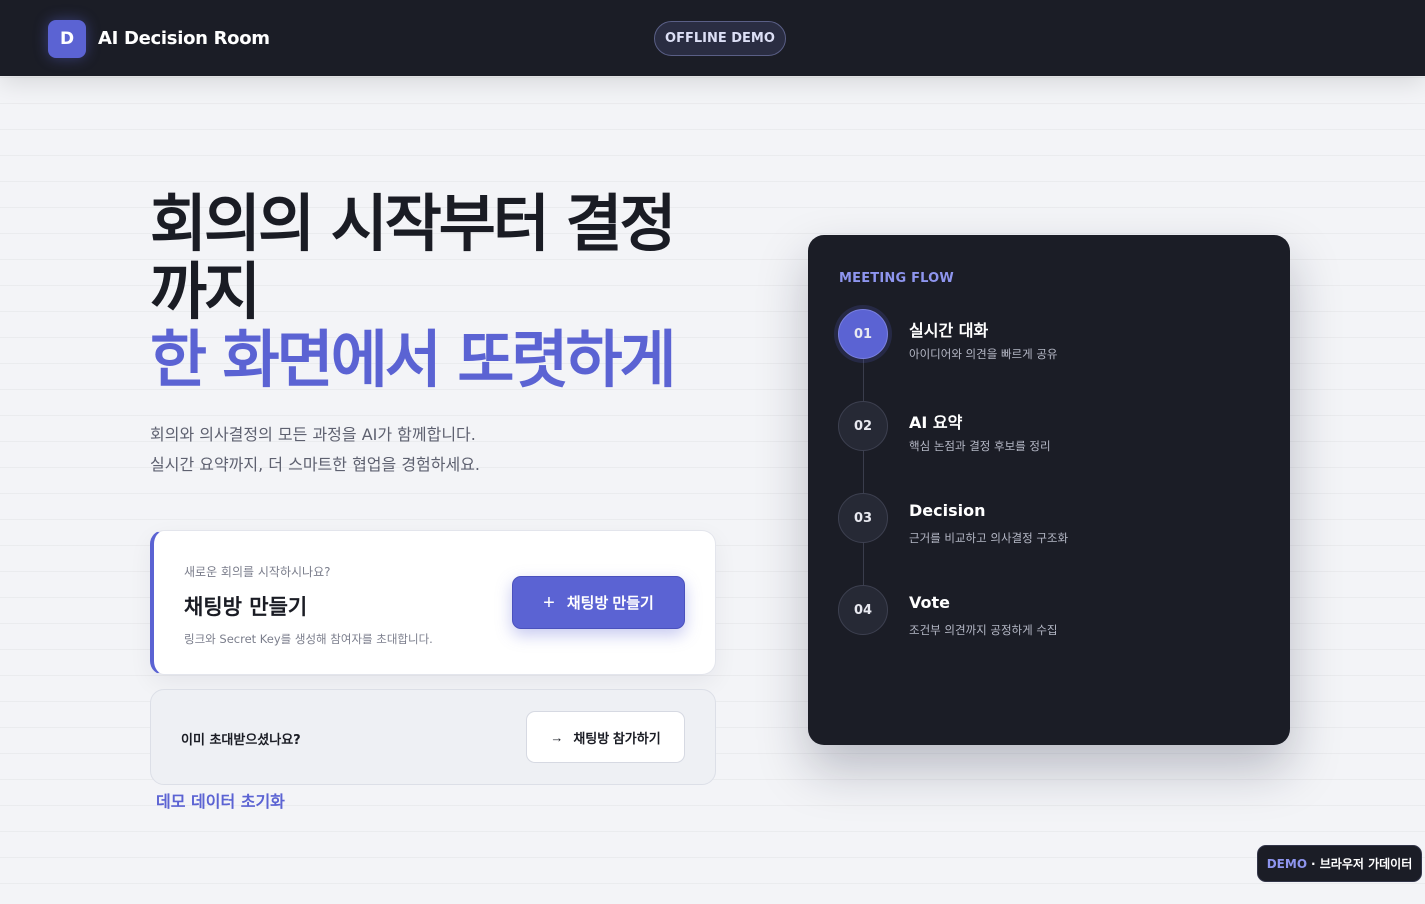 The height and width of the screenshot is (904, 1425). Describe the element at coordinates (929, 602) in the screenshot. I see `step-title: Vote` at that location.